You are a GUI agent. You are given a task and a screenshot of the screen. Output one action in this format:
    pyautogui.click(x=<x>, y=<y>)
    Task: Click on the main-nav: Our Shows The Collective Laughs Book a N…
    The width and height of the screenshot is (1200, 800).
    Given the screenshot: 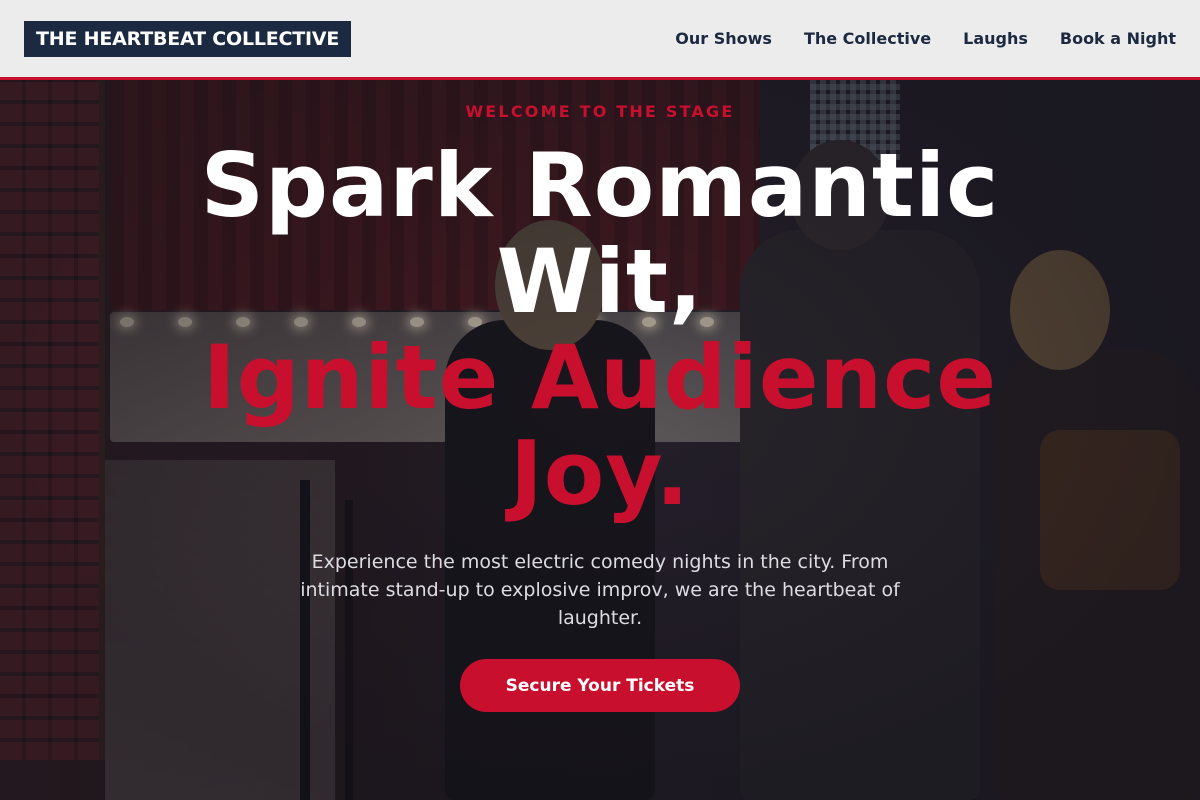 What is the action you would take?
    pyautogui.click(x=925, y=38)
    